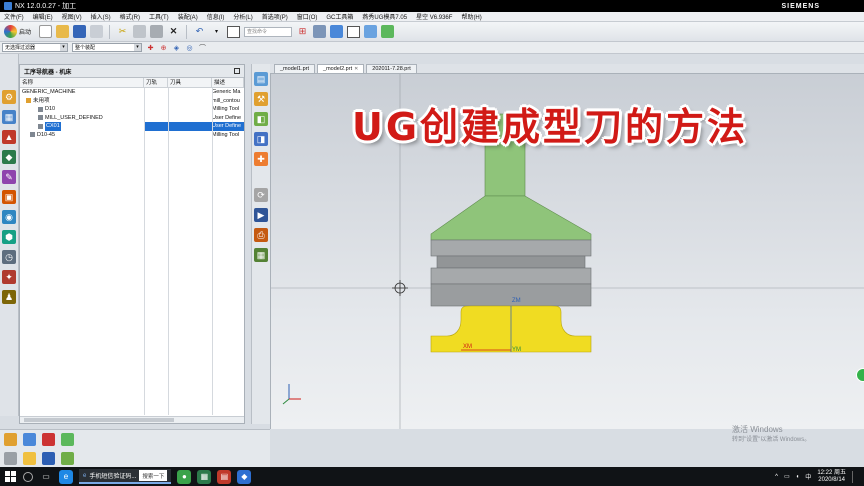 The height and width of the screenshot is (486, 864). Describe the element at coordinates (831, 477) in the screenshot. I see `taskbar-clock: 12:22 周五 2020/8/14` at that location.